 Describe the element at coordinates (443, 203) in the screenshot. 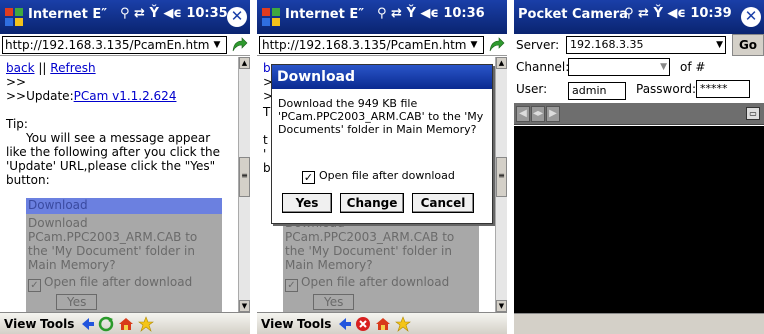

I see `cancel-button: Cancel` at that location.